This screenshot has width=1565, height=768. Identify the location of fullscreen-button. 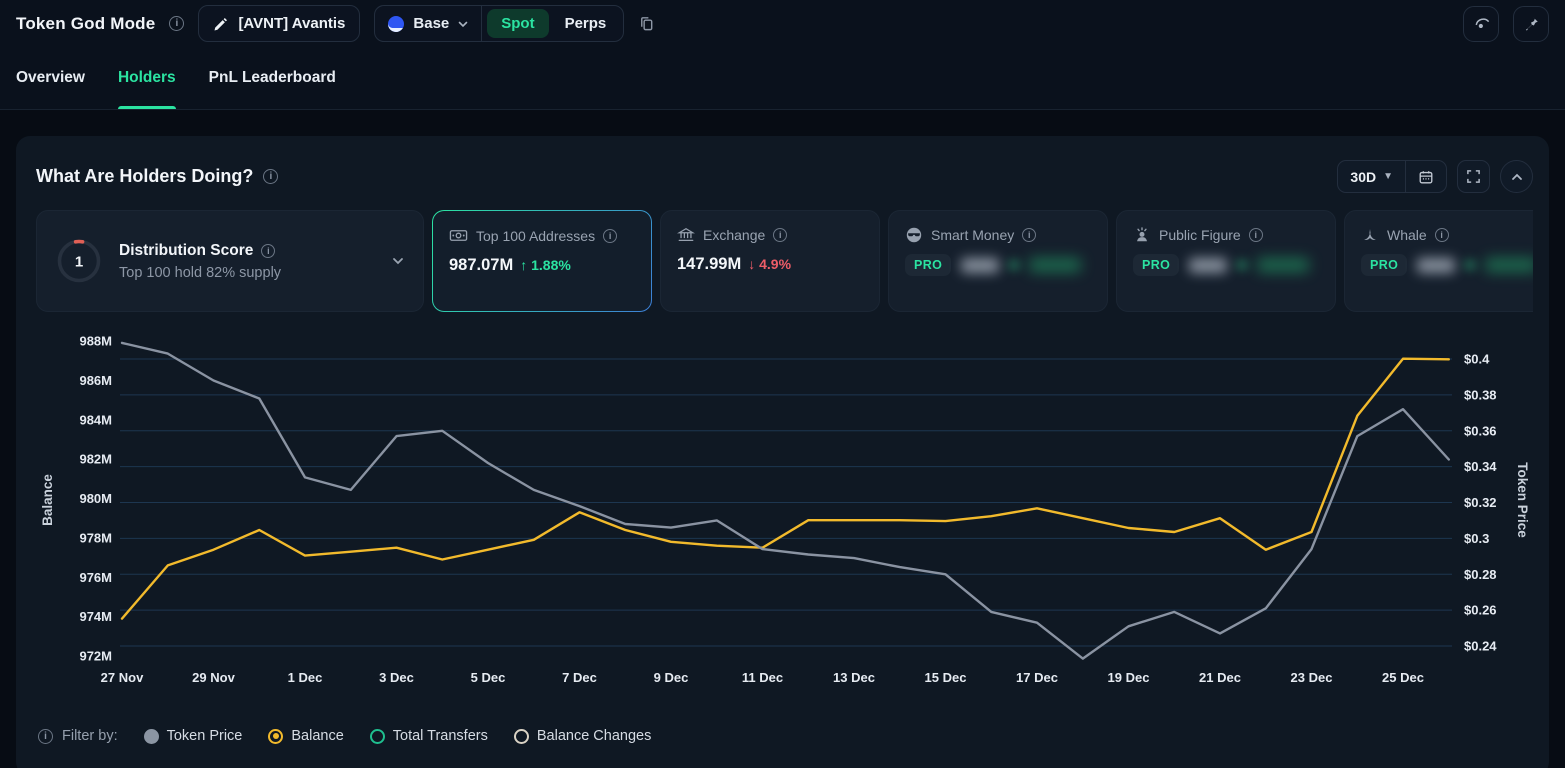
(1473, 176).